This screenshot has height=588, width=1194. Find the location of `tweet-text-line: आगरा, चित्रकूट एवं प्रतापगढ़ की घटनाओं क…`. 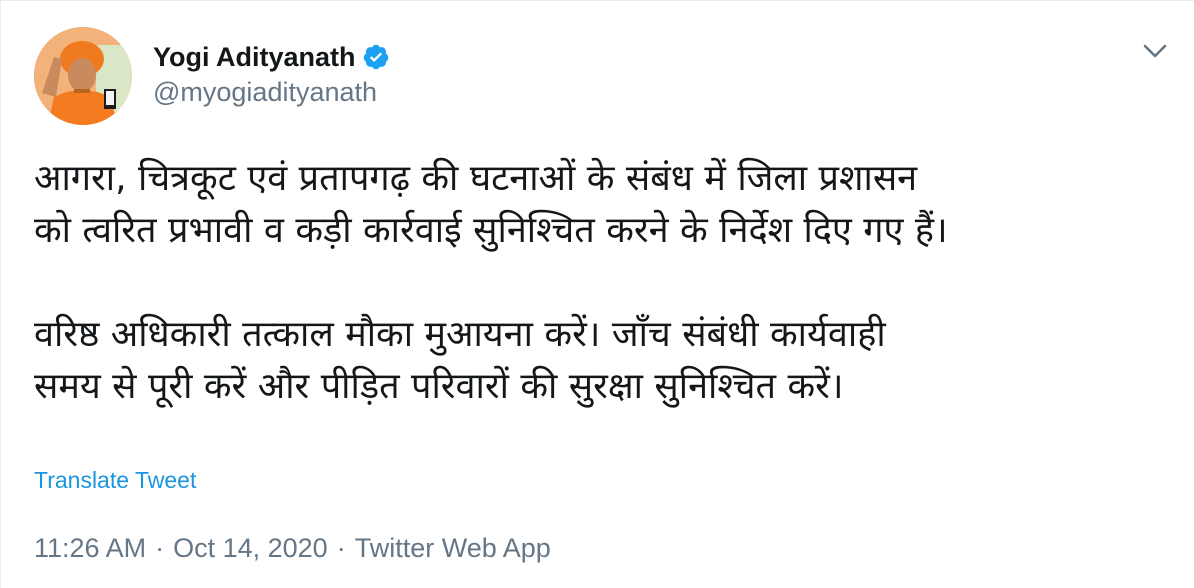

tweet-text-line: आगरा, चित्रकूट एवं प्रतापगढ़ की घटनाओं क… is located at coordinates (476, 178).